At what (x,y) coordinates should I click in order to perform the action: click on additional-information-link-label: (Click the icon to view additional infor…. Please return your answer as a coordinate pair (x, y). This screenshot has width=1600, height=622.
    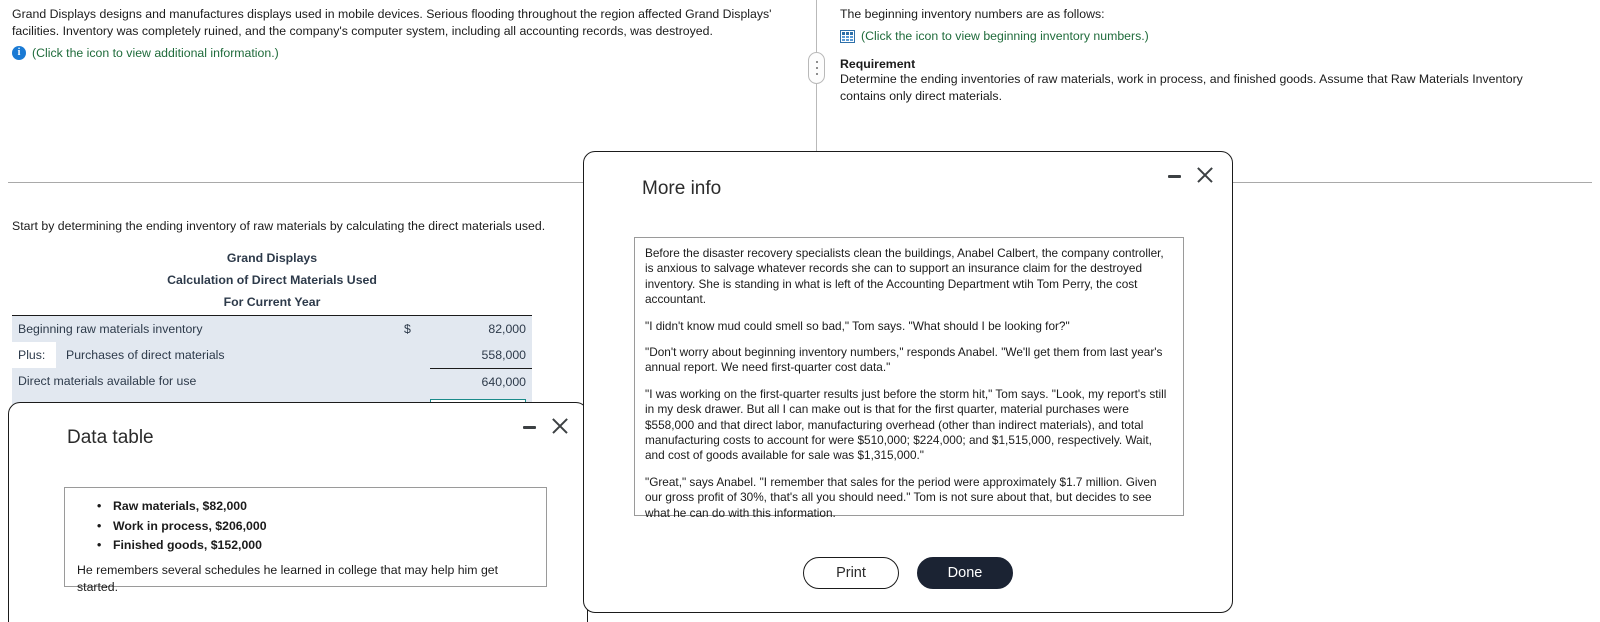
    Looking at the image, I should click on (155, 53).